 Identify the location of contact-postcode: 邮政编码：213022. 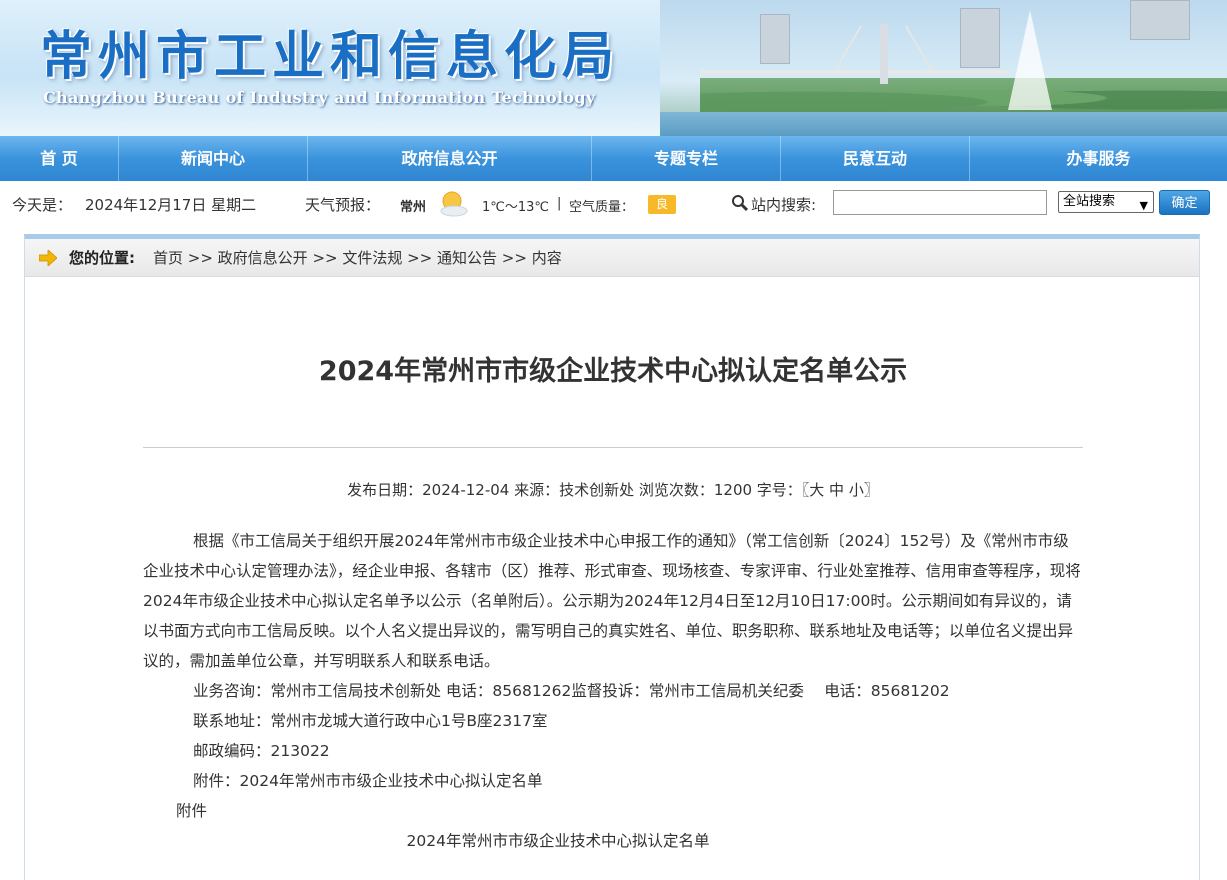
(261, 751).